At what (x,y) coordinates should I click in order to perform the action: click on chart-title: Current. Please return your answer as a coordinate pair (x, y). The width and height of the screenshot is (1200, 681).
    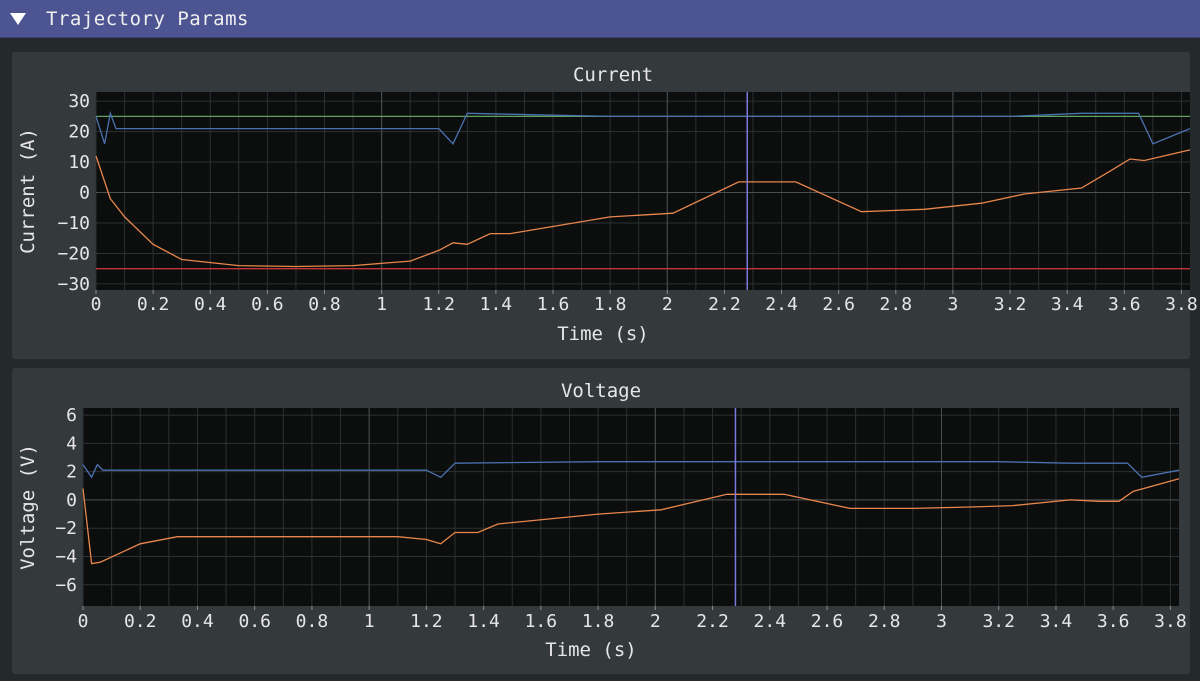
    Looking at the image, I should click on (613, 75).